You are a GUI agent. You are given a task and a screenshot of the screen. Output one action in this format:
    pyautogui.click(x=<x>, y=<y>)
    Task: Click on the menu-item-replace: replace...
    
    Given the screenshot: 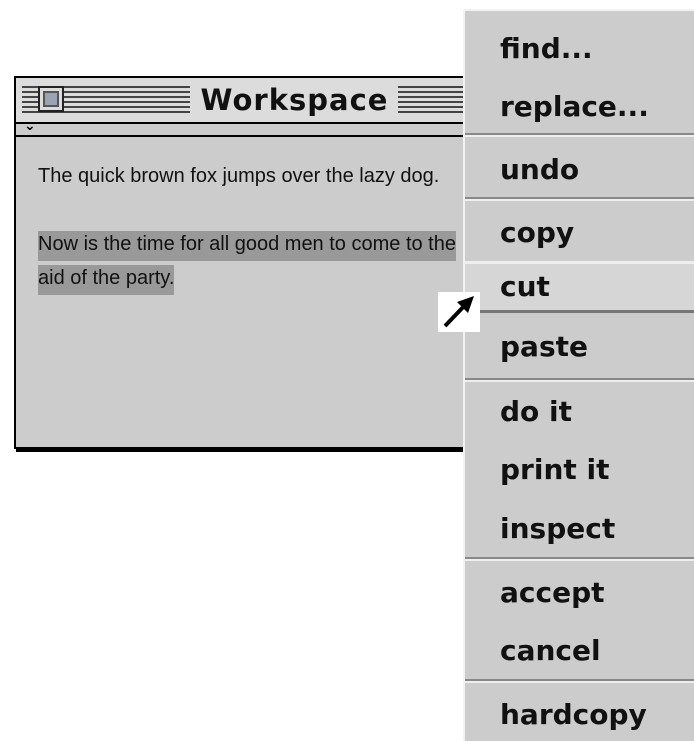 What is the action you would take?
    pyautogui.click(x=579, y=107)
    